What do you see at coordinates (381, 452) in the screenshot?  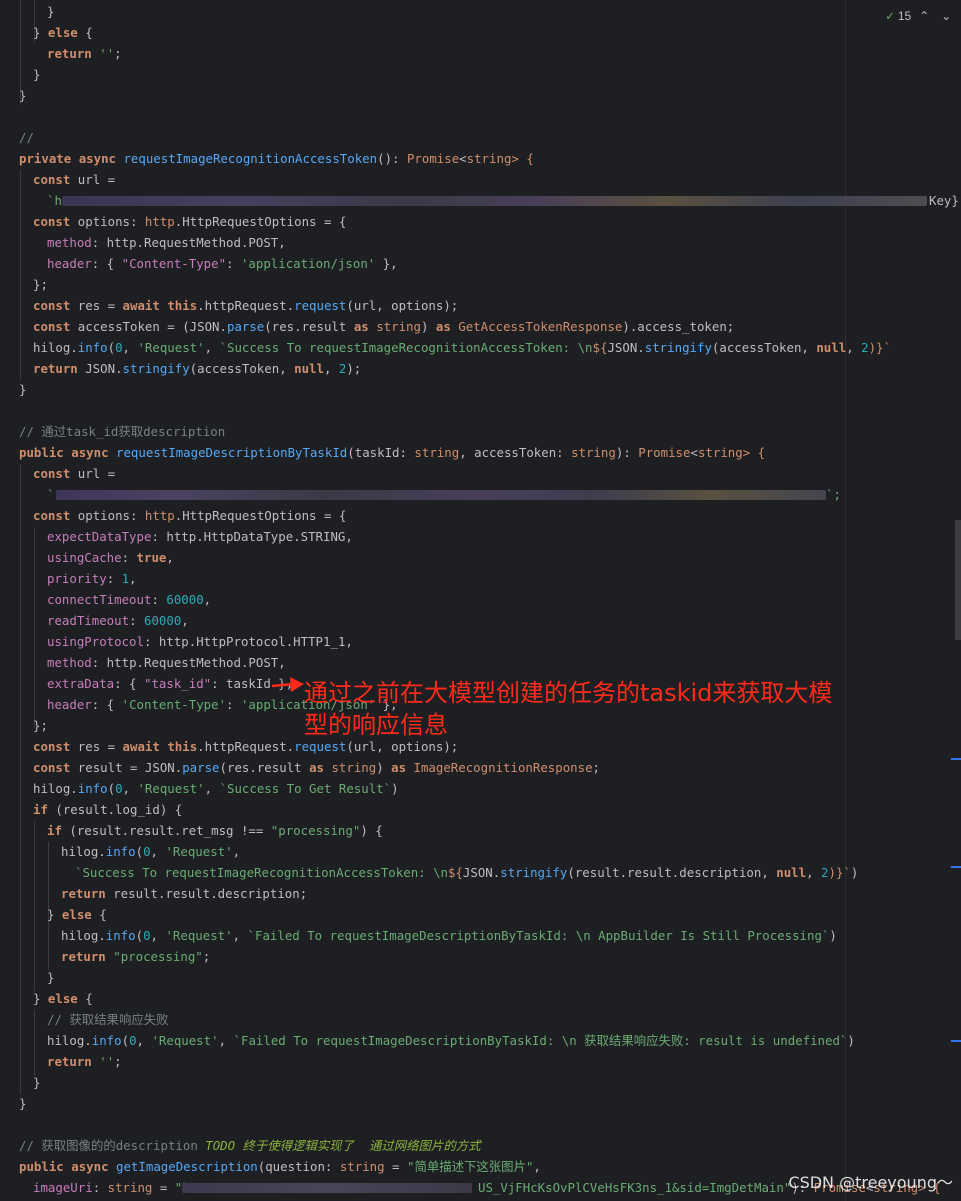 I see `code-token: (taskId:` at bounding box center [381, 452].